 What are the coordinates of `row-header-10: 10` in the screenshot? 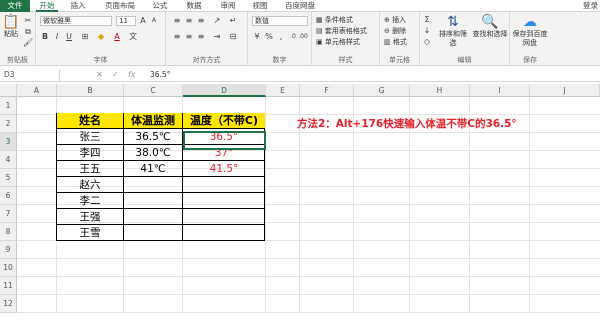 It's located at (8, 268).